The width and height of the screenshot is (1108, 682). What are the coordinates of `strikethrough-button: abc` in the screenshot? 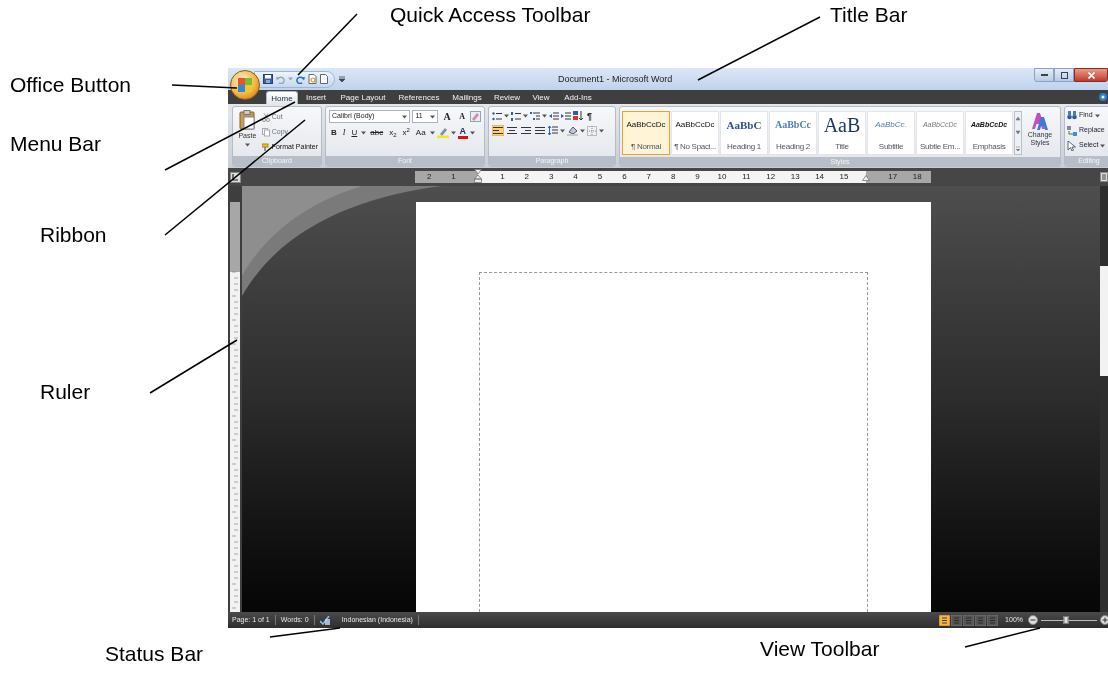 It's located at (377, 132).